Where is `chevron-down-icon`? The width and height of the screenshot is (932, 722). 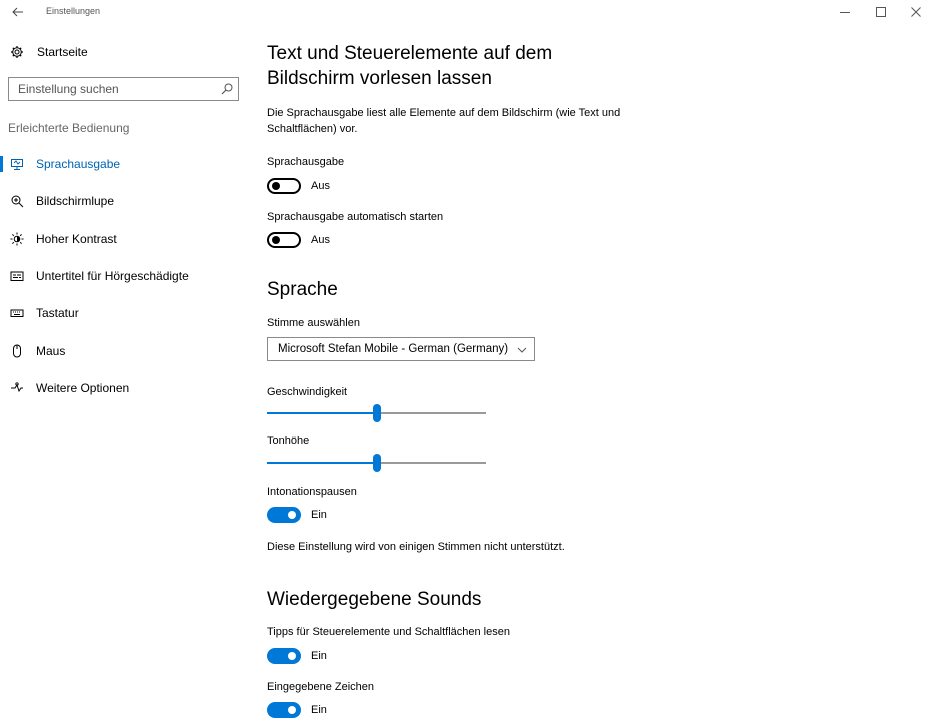
chevron-down-icon is located at coordinates (522, 350).